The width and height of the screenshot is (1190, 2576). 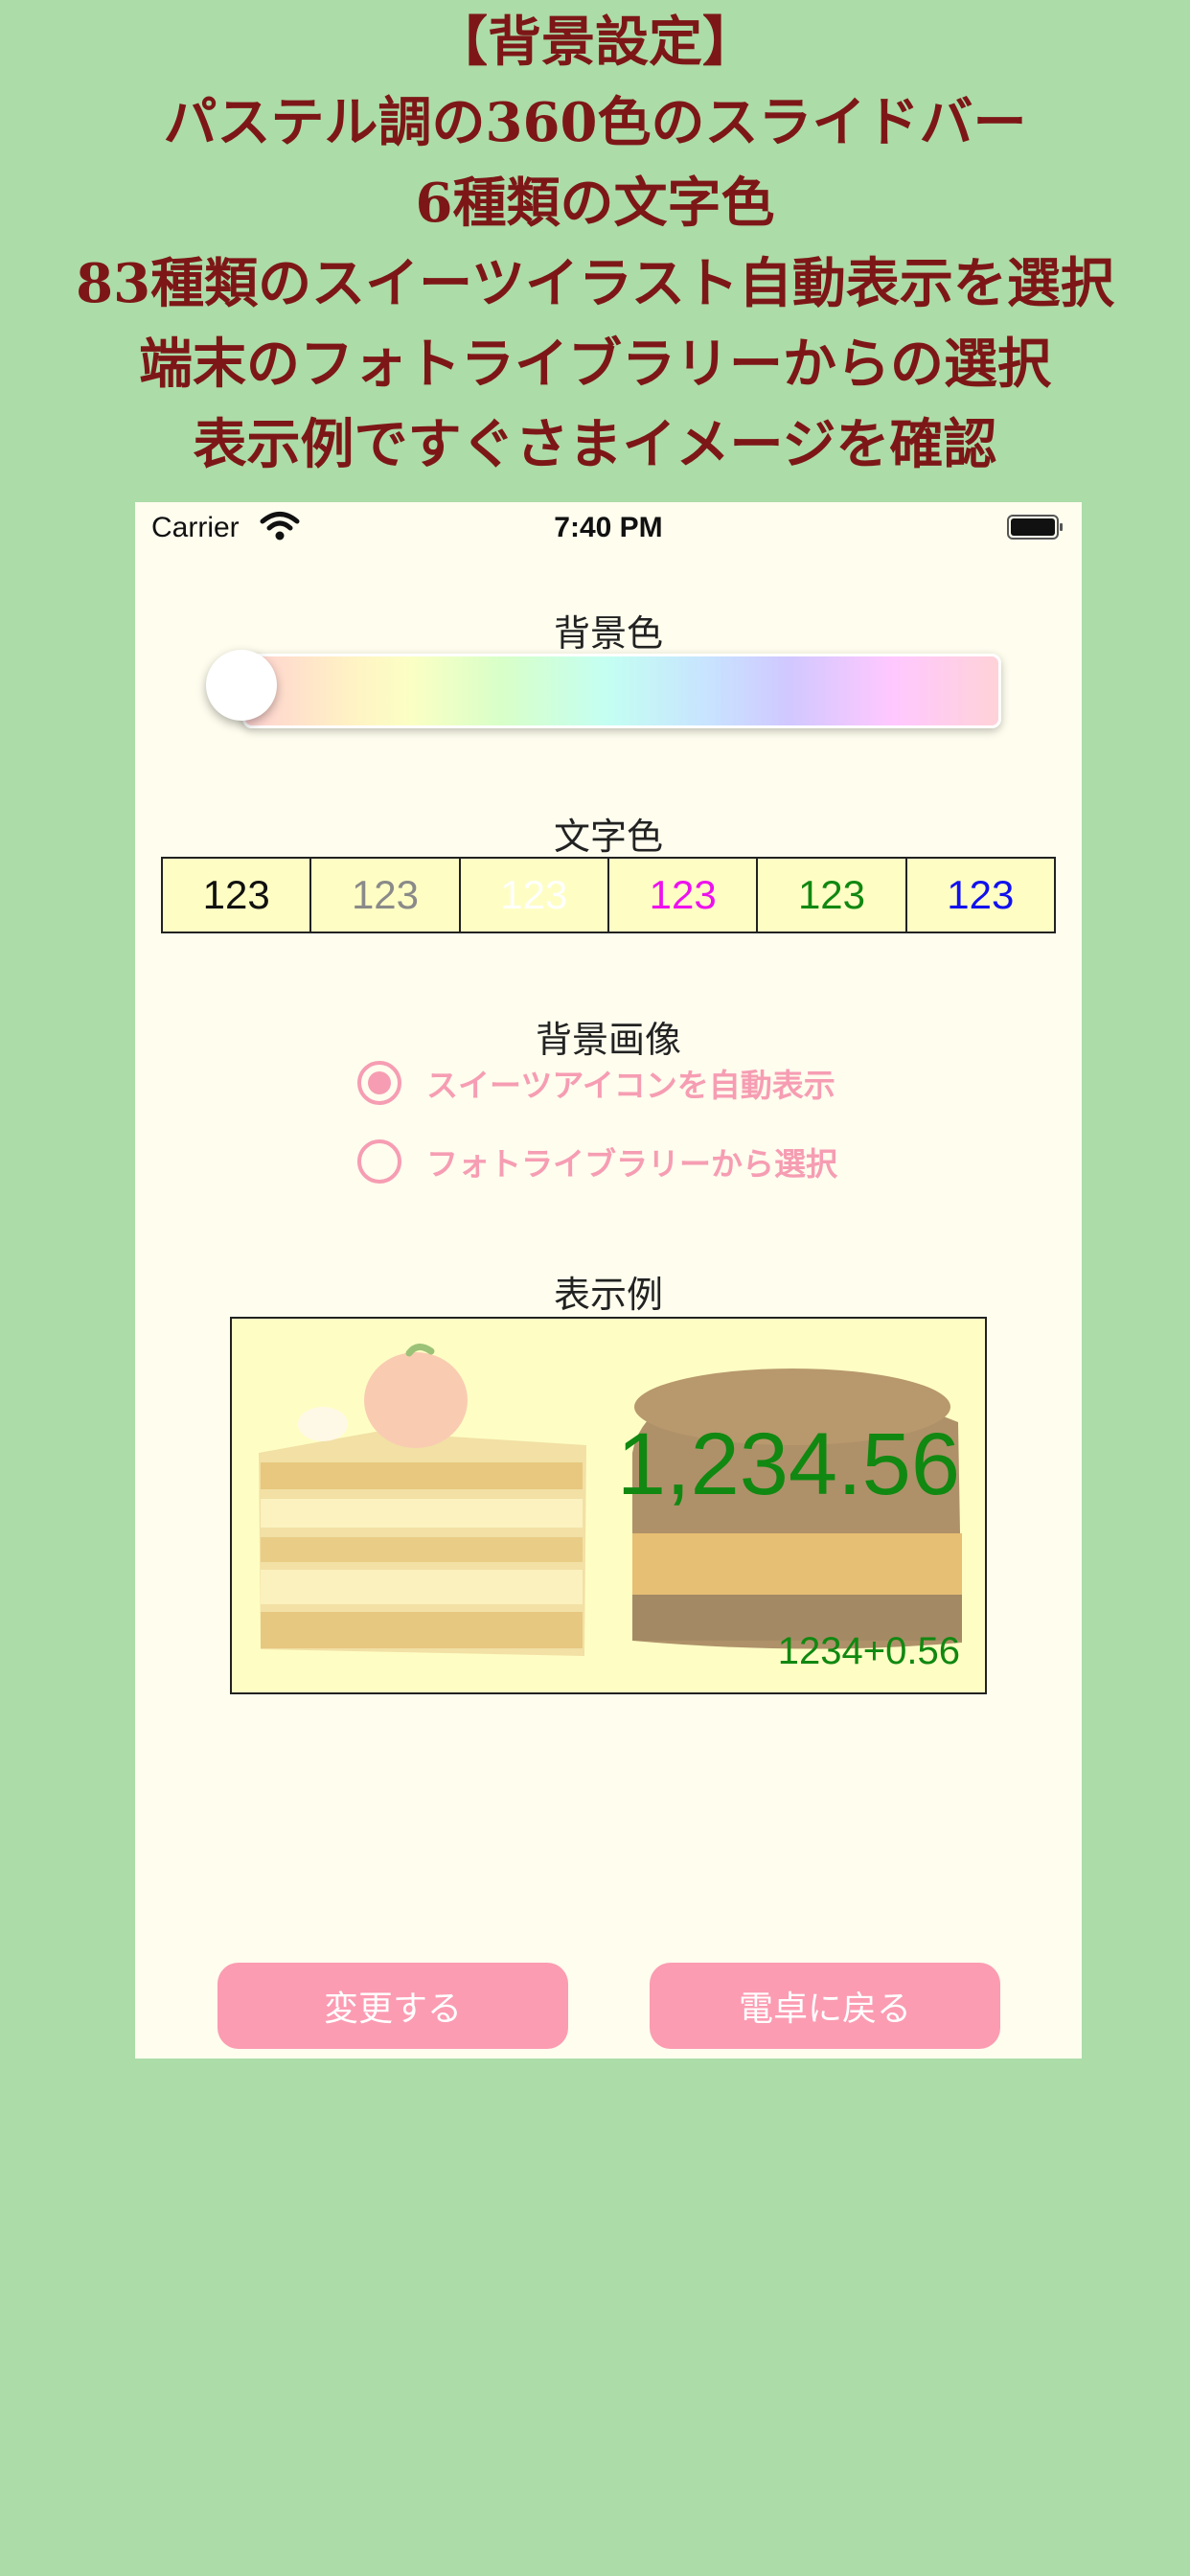 I want to click on radio-option-photo-library: フォトライブラリーから選択, so click(x=597, y=1161).